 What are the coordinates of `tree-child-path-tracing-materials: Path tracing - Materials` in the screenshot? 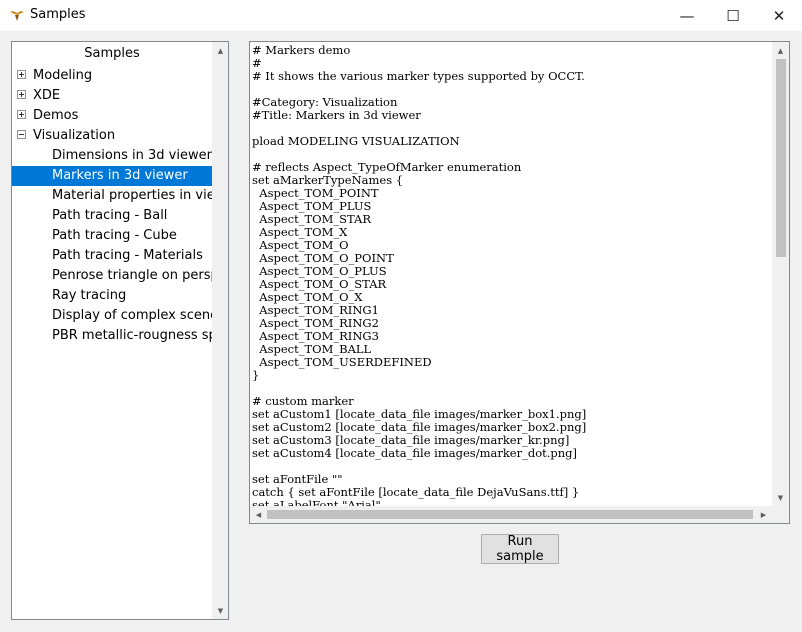 It's located at (112, 256).